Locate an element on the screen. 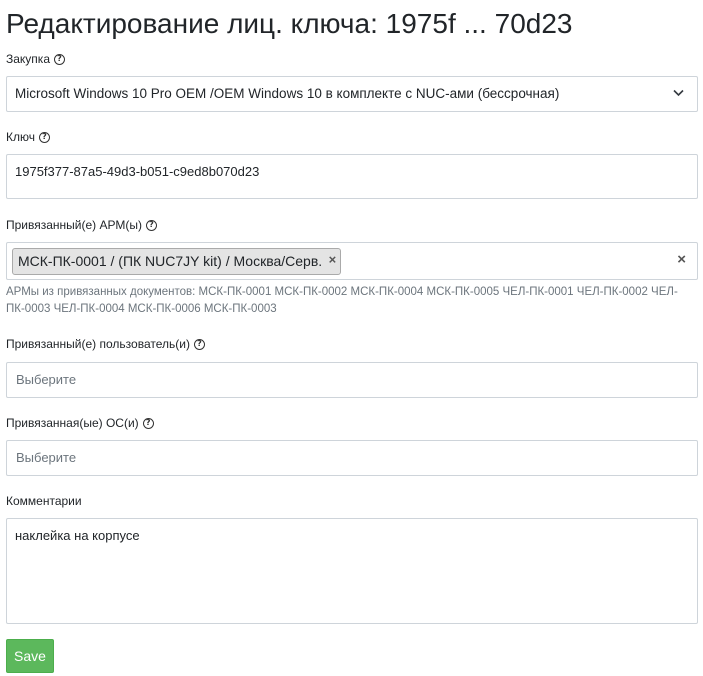  workstations-label: Привязанный(е) АРМ(ы) ? is located at coordinates (81, 225).